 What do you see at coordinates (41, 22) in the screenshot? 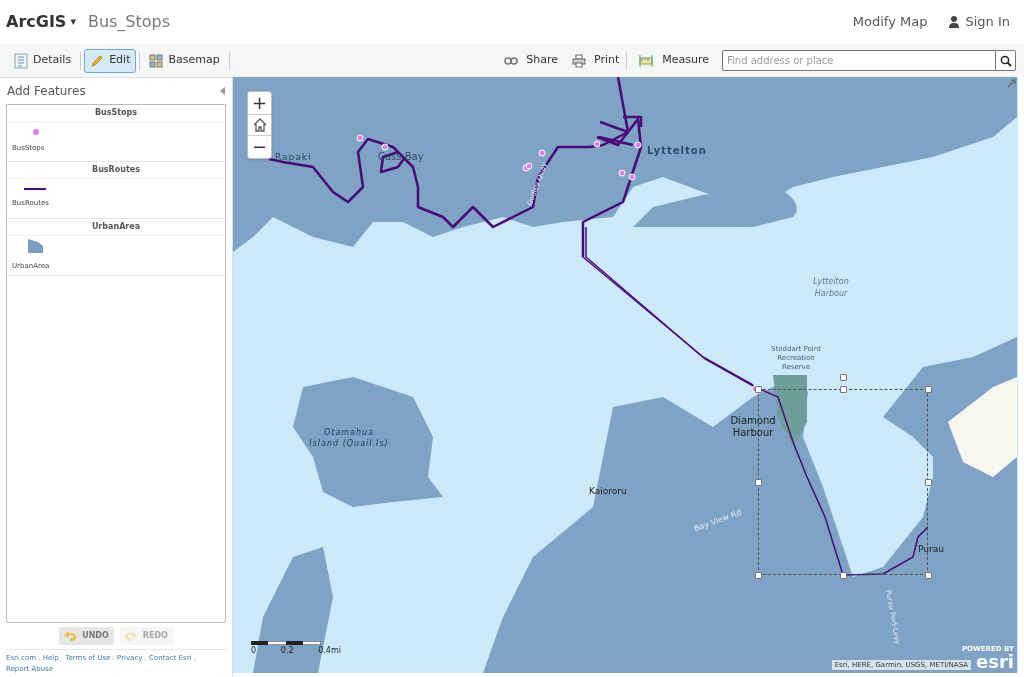
I see `app-menu: ArcGIS ▾` at bounding box center [41, 22].